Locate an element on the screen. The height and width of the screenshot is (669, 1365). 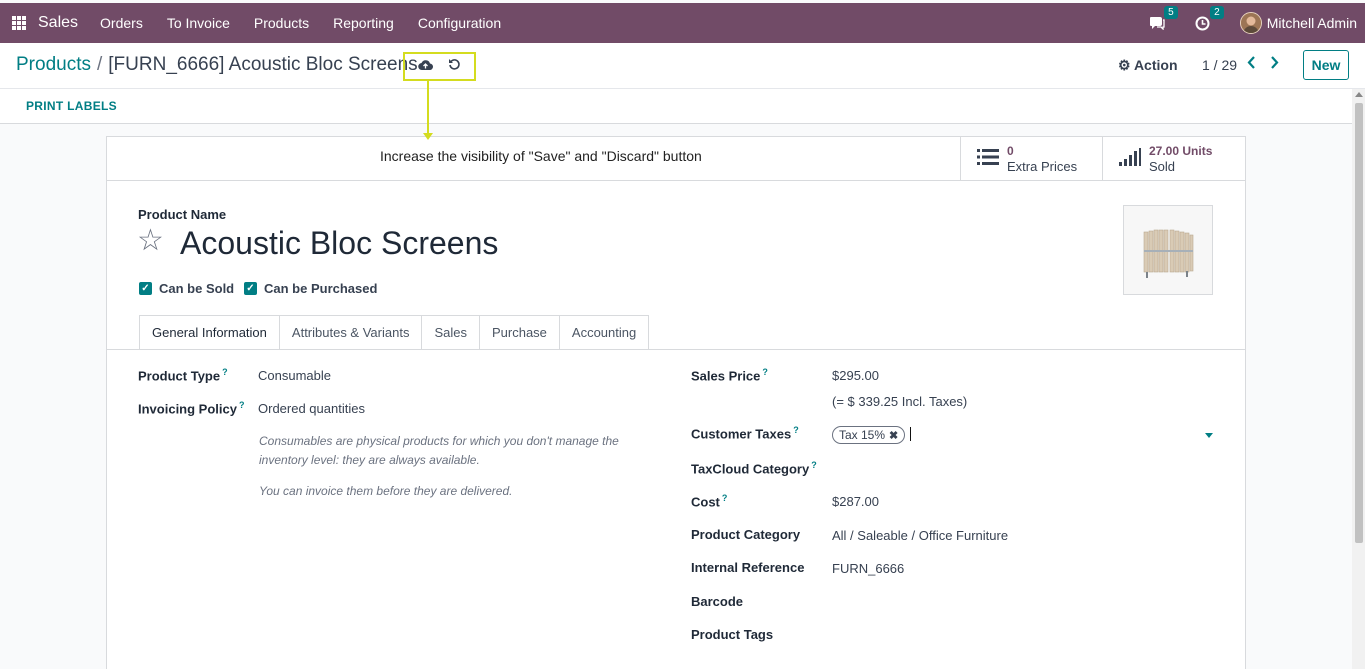
nav-products: Products is located at coordinates (281, 23).